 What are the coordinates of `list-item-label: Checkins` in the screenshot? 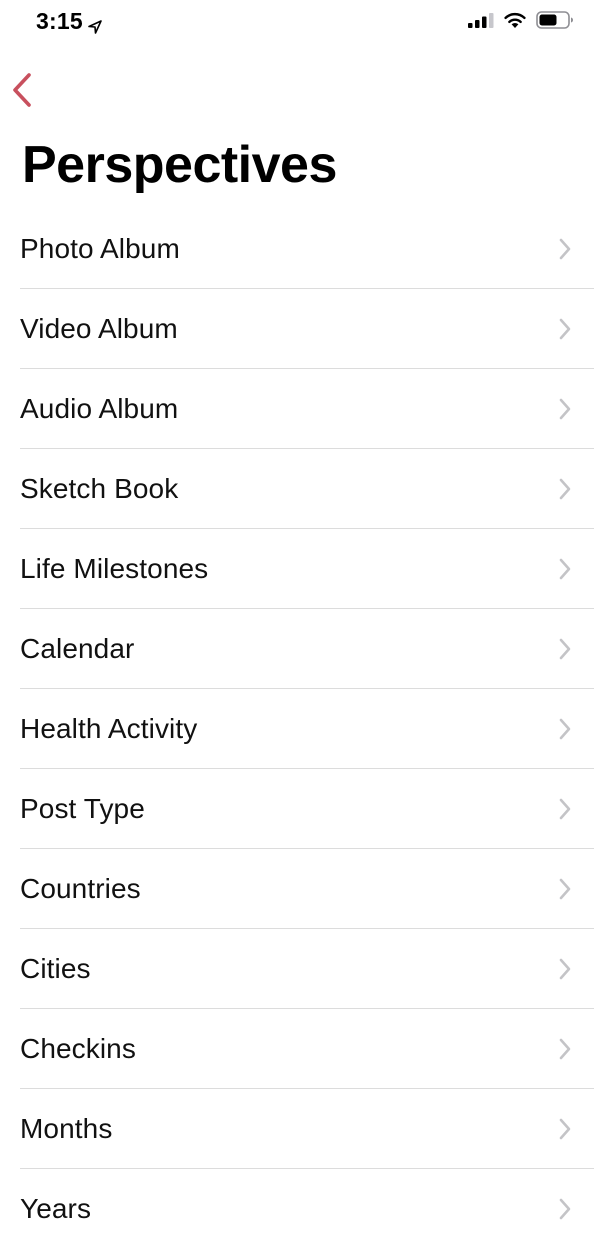 It's located at (78, 1048).